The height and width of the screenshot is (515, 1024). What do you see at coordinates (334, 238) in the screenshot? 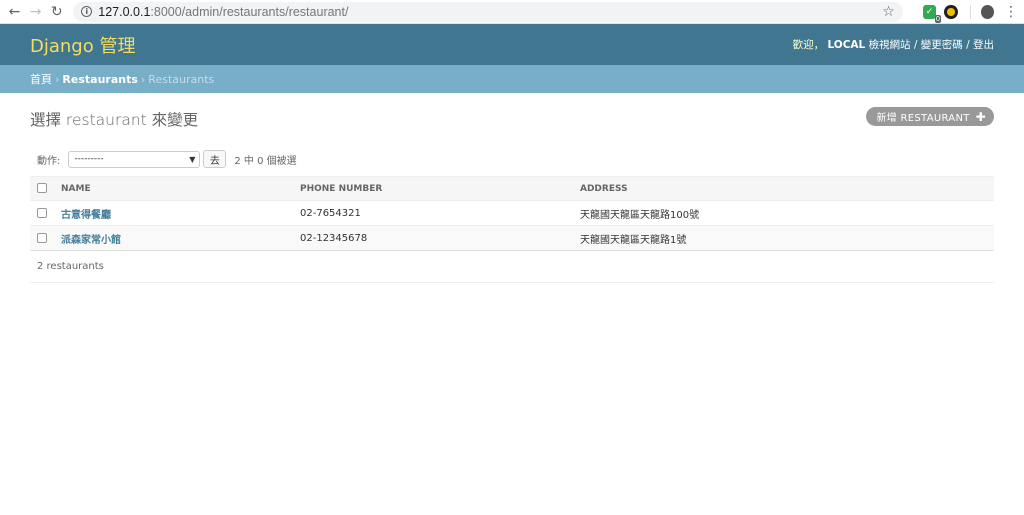
I see `phone-cell: 02-12345678` at bounding box center [334, 238].